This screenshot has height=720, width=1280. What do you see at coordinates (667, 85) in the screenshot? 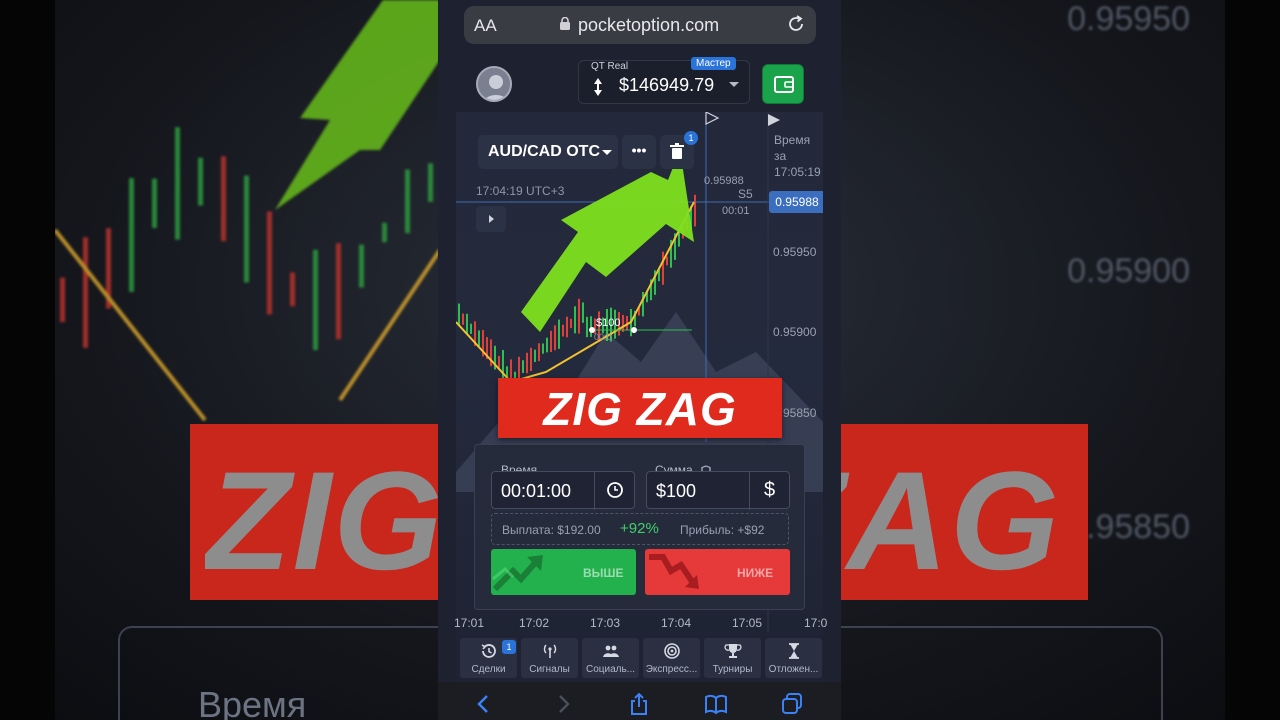
I see `balance-value: $146949.79` at bounding box center [667, 85].